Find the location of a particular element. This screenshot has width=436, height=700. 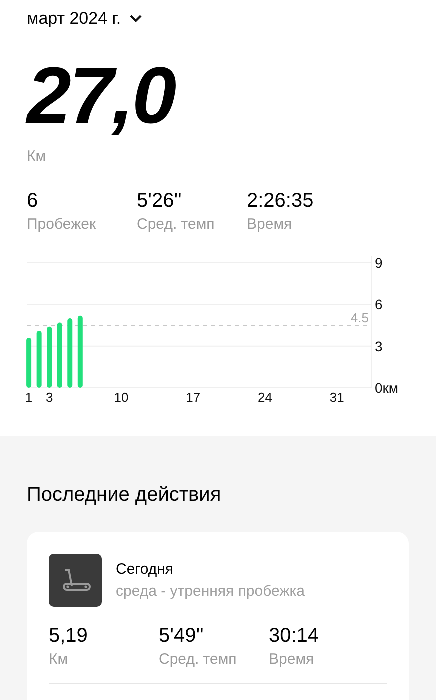

x-tick-label: 17 is located at coordinates (193, 397).